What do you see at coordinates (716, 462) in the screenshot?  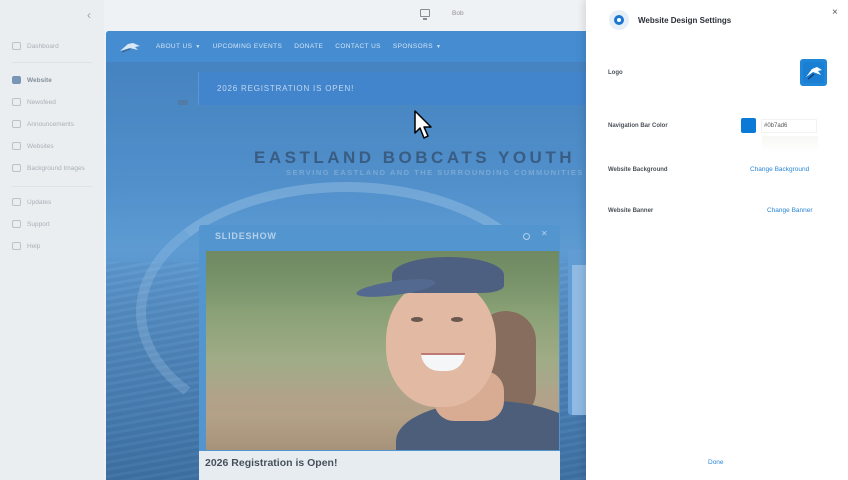 I see `done-button: Done` at bounding box center [716, 462].